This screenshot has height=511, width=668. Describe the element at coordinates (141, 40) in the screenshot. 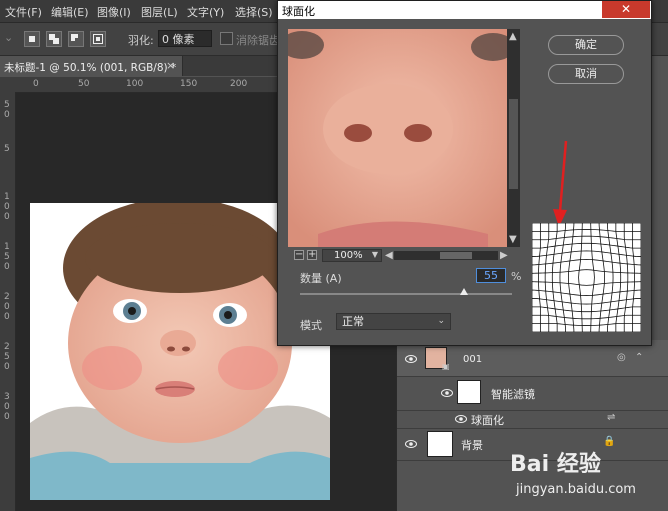

I see `feather-label: 羽化:` at that location.